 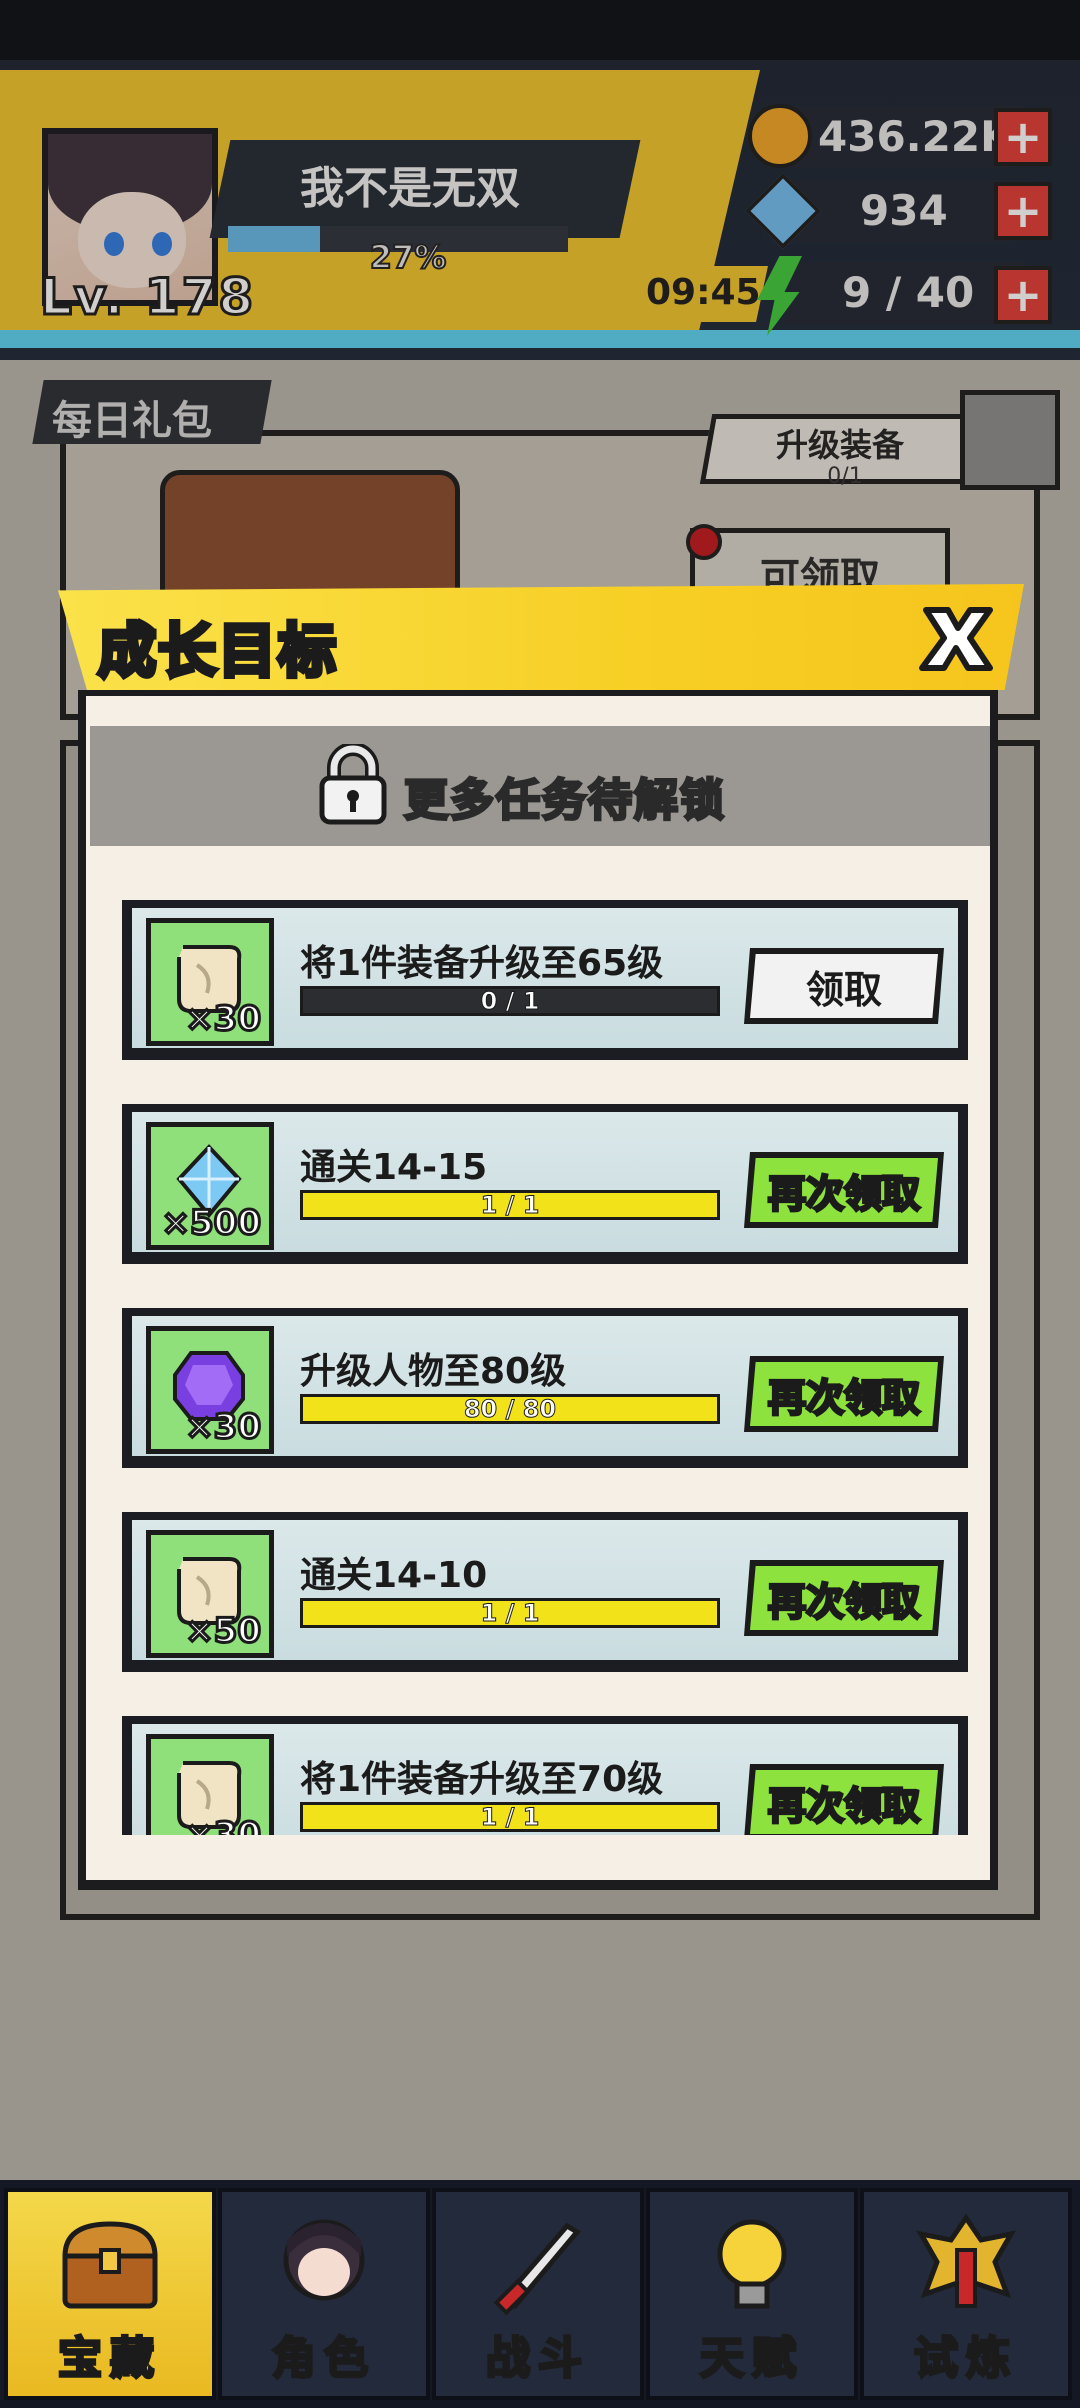 What do you see at coordinates (482, 1779) in the screenshot?
I see `task-title: 将1件装备升级至70级` at bounding box center [482, 1779].